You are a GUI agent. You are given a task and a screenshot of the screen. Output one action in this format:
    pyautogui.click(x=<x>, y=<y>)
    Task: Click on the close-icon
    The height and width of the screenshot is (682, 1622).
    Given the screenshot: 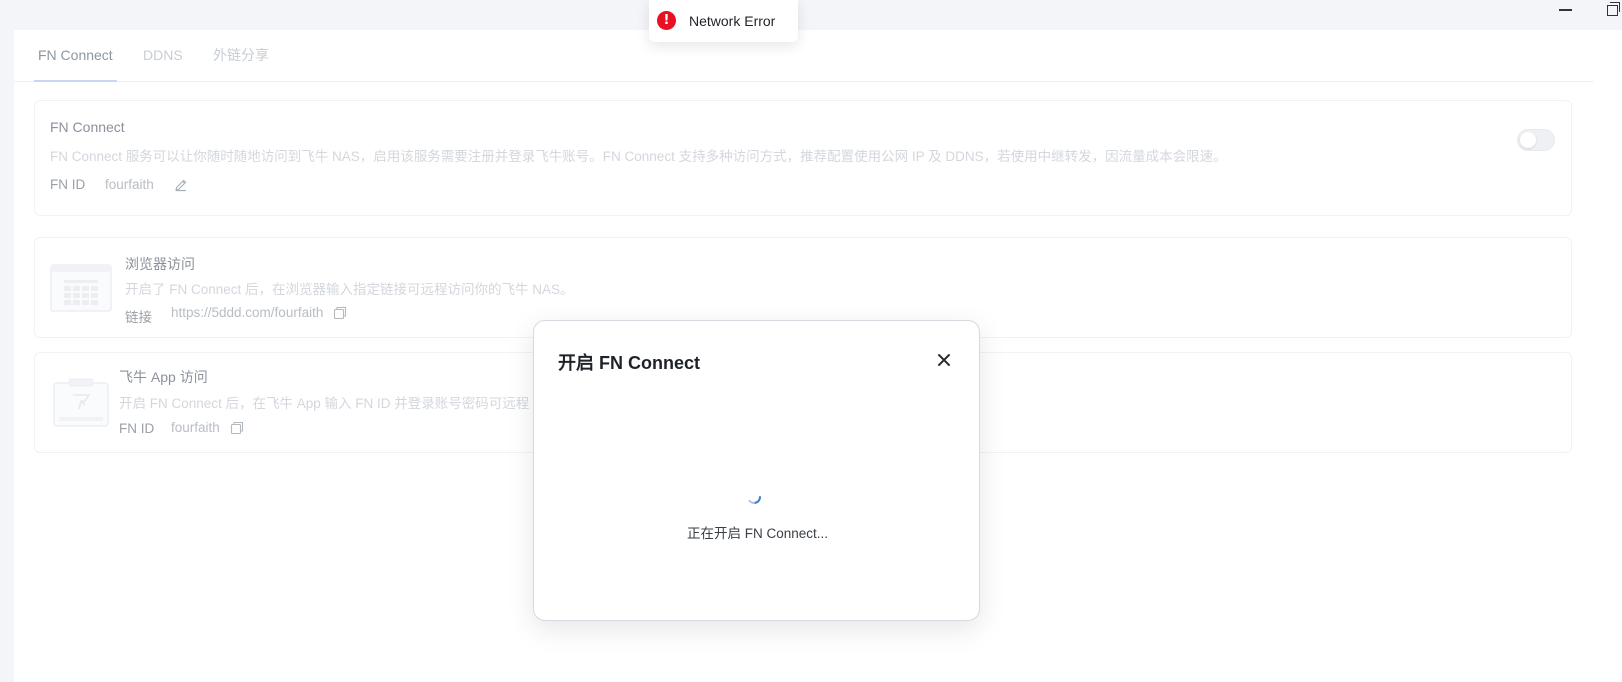 What is the action you would take?
    pyautogui.click(x=944, y=360)
    